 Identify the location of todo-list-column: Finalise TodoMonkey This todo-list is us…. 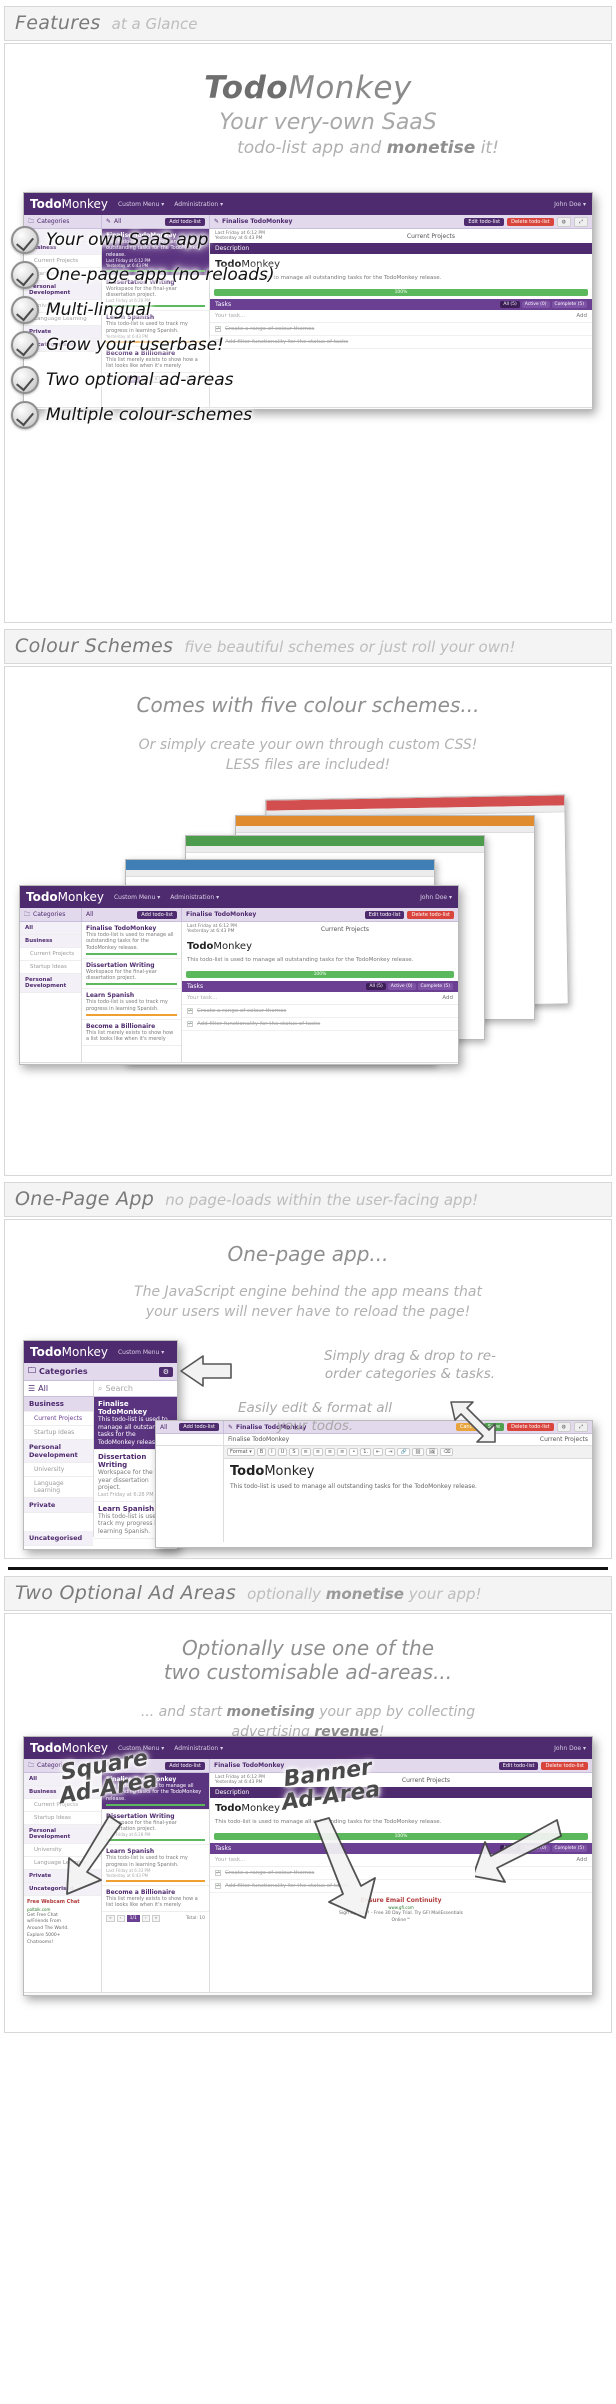
(132, 992).